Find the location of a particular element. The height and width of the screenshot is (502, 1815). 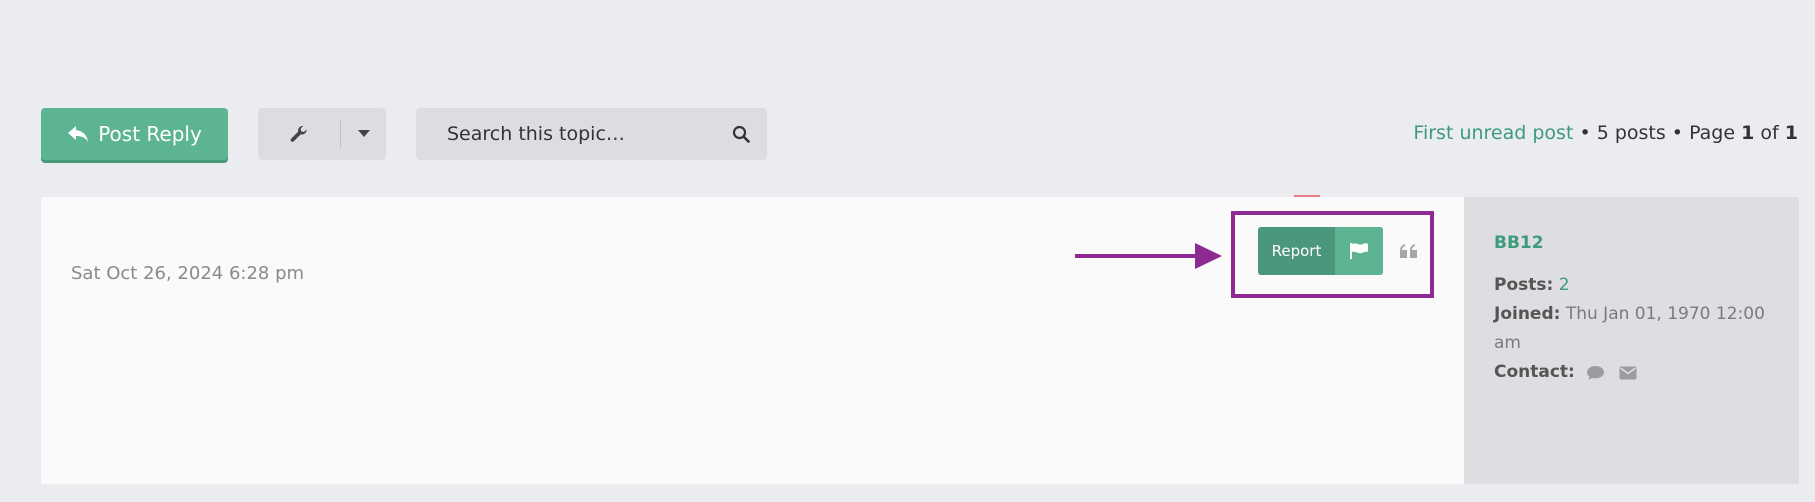

profile-posts: Posts: 2 is located at coordinates (1532, 285).